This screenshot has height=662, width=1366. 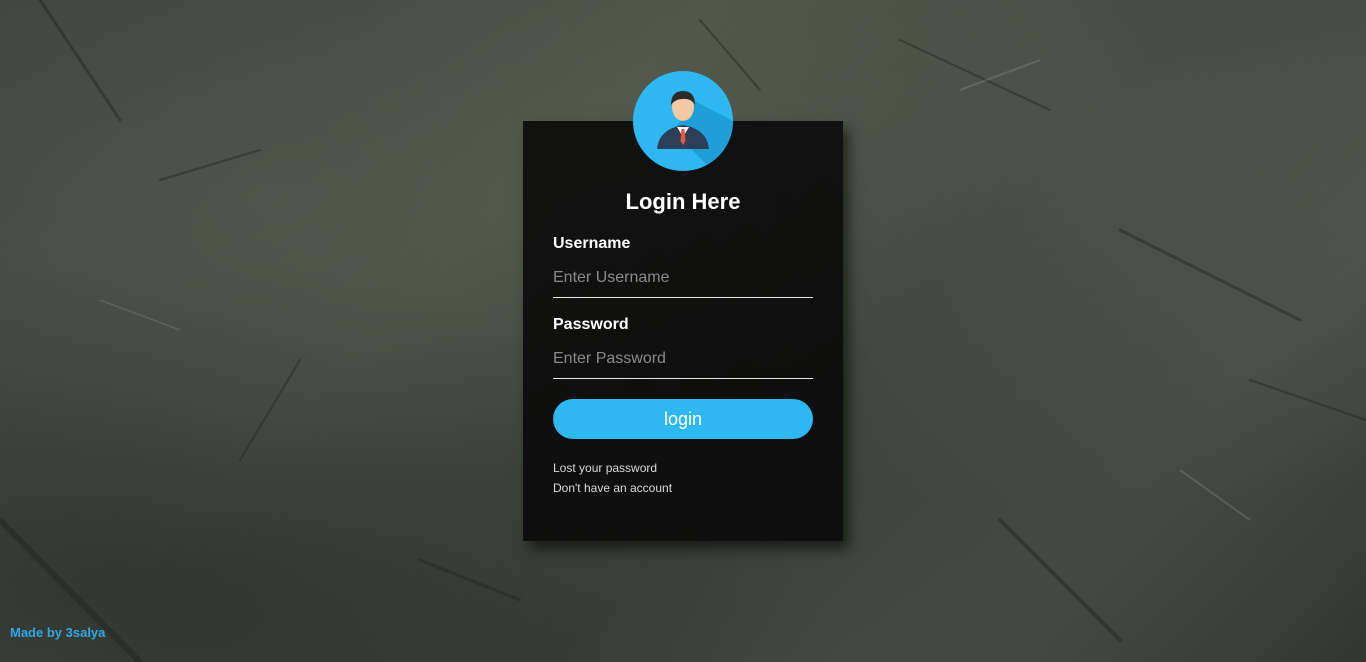 What do you see at coordinates (683, 359) in the screenshot?
I see `password-input` at bounding box center [683, 359].